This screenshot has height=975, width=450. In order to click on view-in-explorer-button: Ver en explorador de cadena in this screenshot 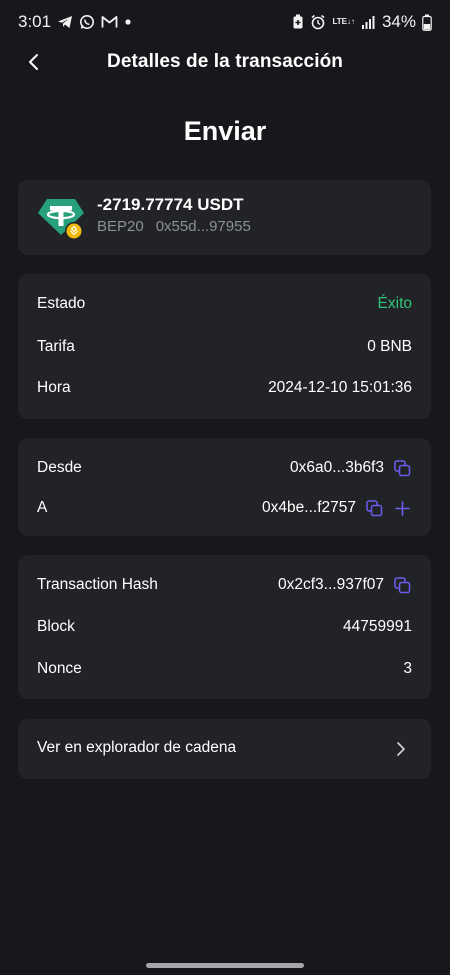, I will do `click(224, 749)`.